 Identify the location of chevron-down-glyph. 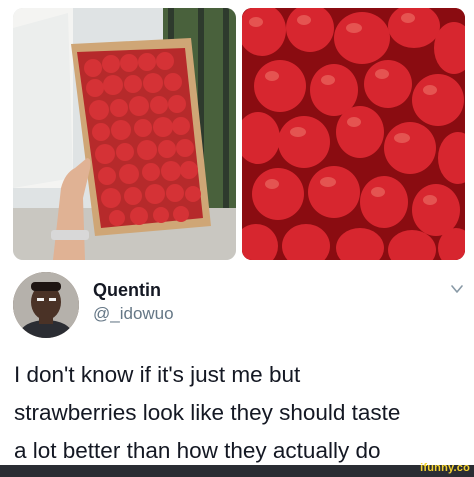
(457, 289).